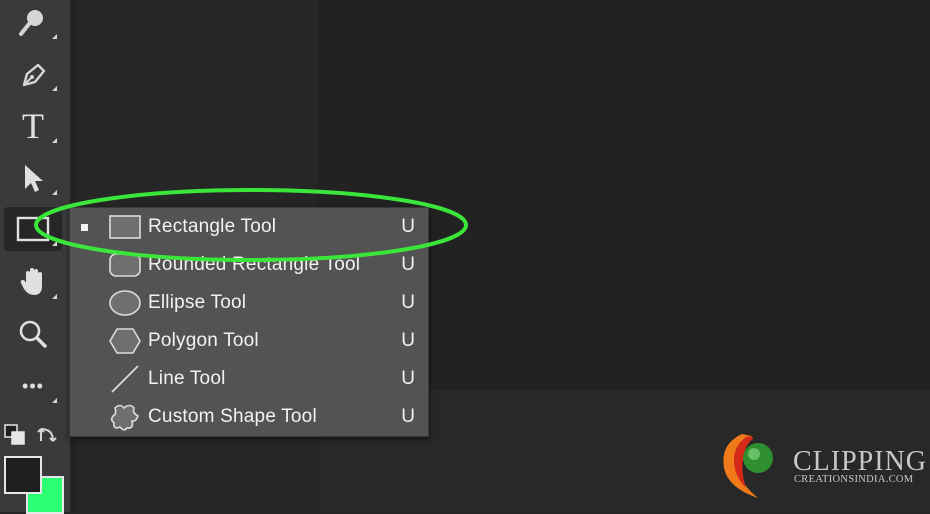 This screenshot has height=514, width=930. I want to click on pen-icon, so click(34, 75).